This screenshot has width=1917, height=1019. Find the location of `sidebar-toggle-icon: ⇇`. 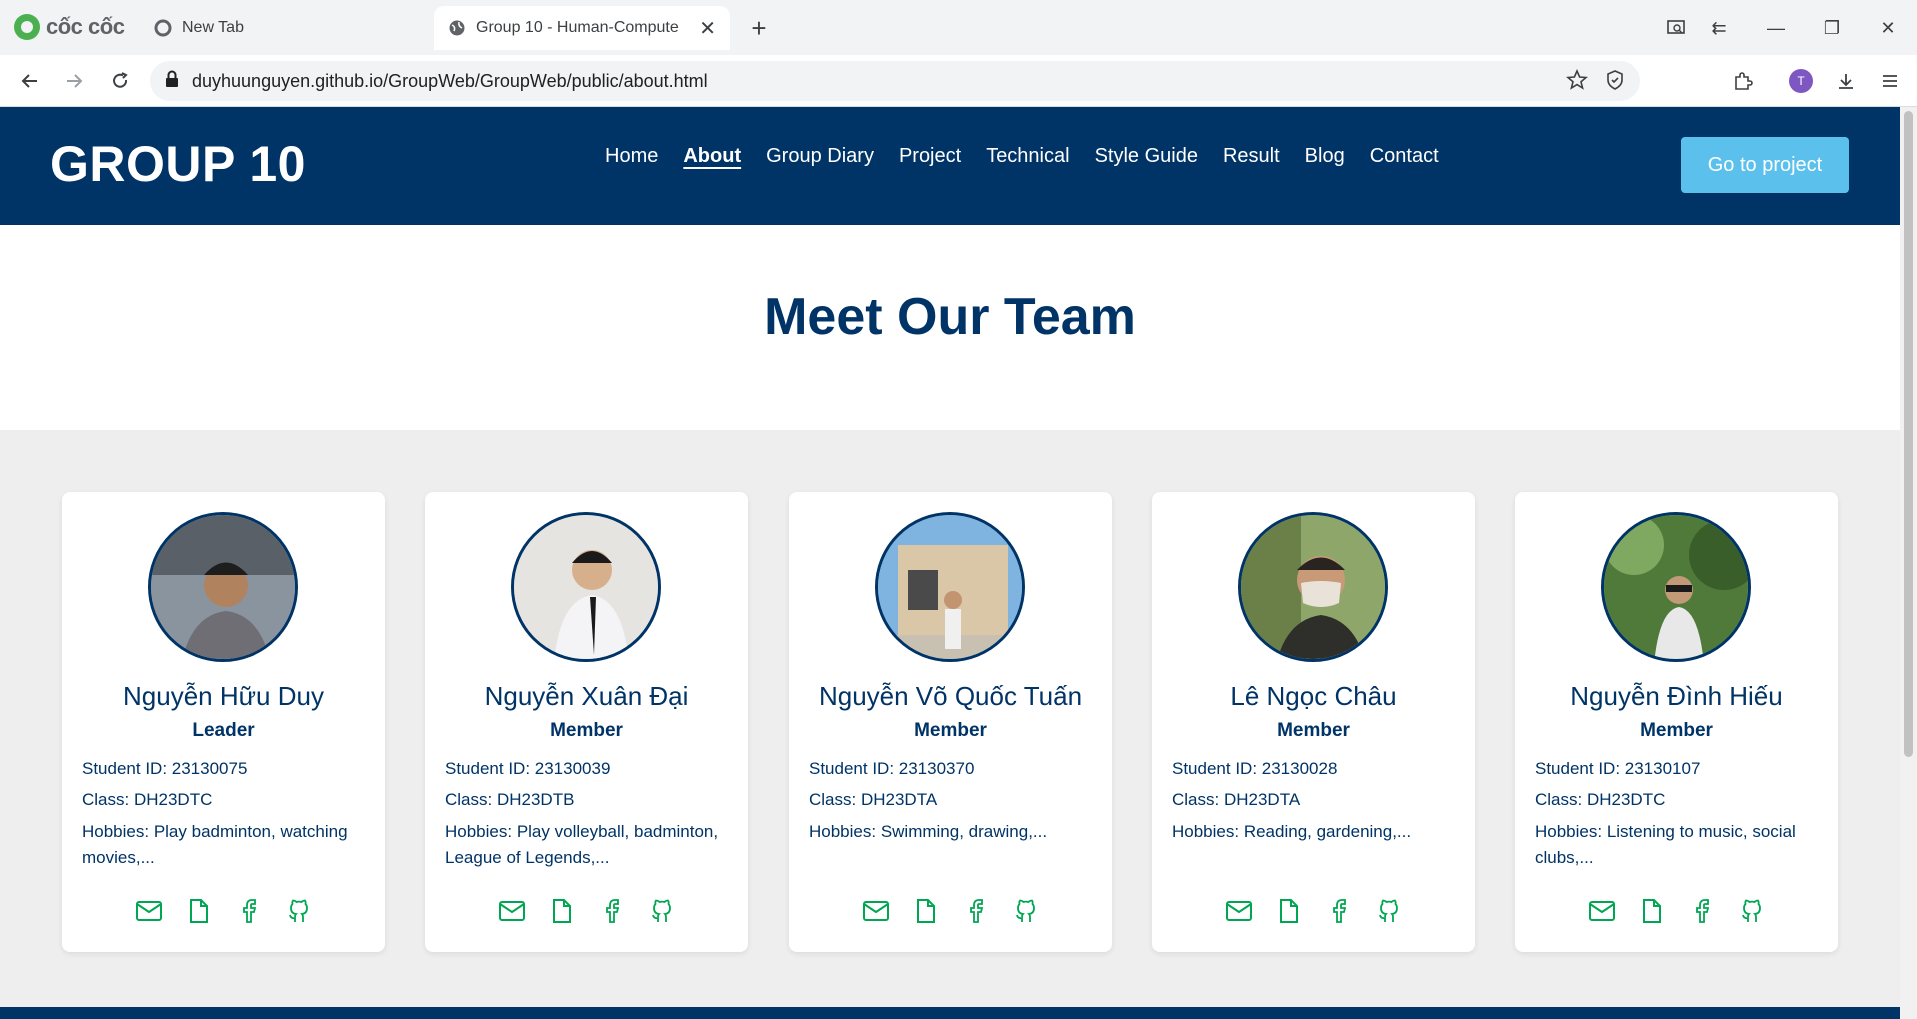

sidebar-toggle-icon: ⇇ is located at coordinates (1719, 28).